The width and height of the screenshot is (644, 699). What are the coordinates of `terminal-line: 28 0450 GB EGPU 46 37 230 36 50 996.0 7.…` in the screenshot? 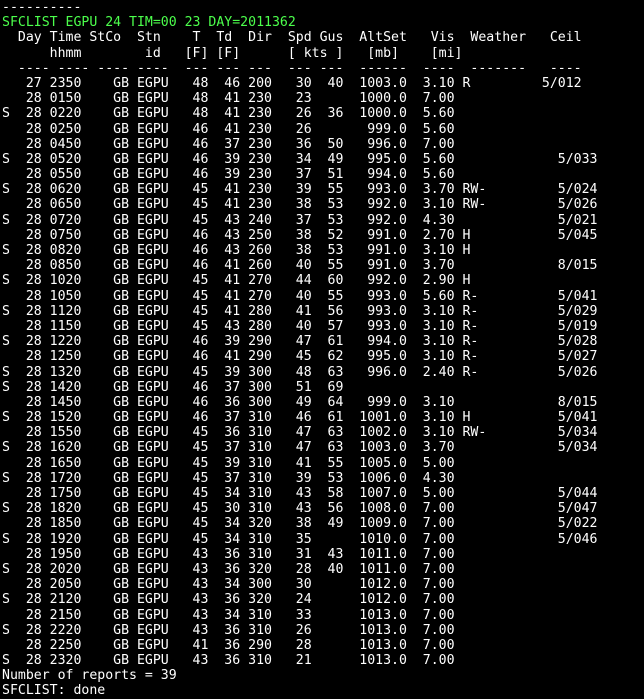 It's located at (228, 144).